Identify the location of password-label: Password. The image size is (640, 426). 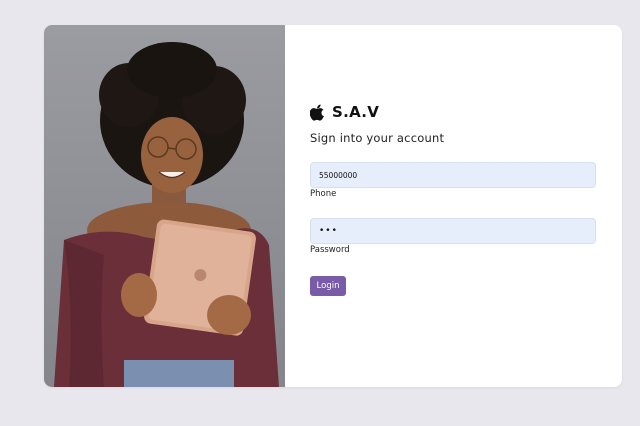
(330, 250).